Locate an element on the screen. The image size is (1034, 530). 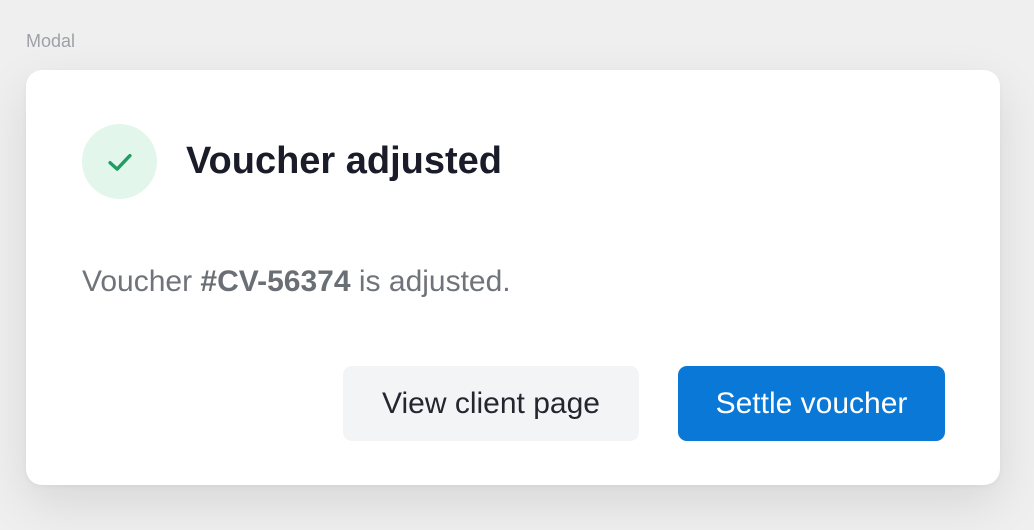
modal-message: Voucher #CV-56374 is adjusted. is located at coordinates (296, 282).